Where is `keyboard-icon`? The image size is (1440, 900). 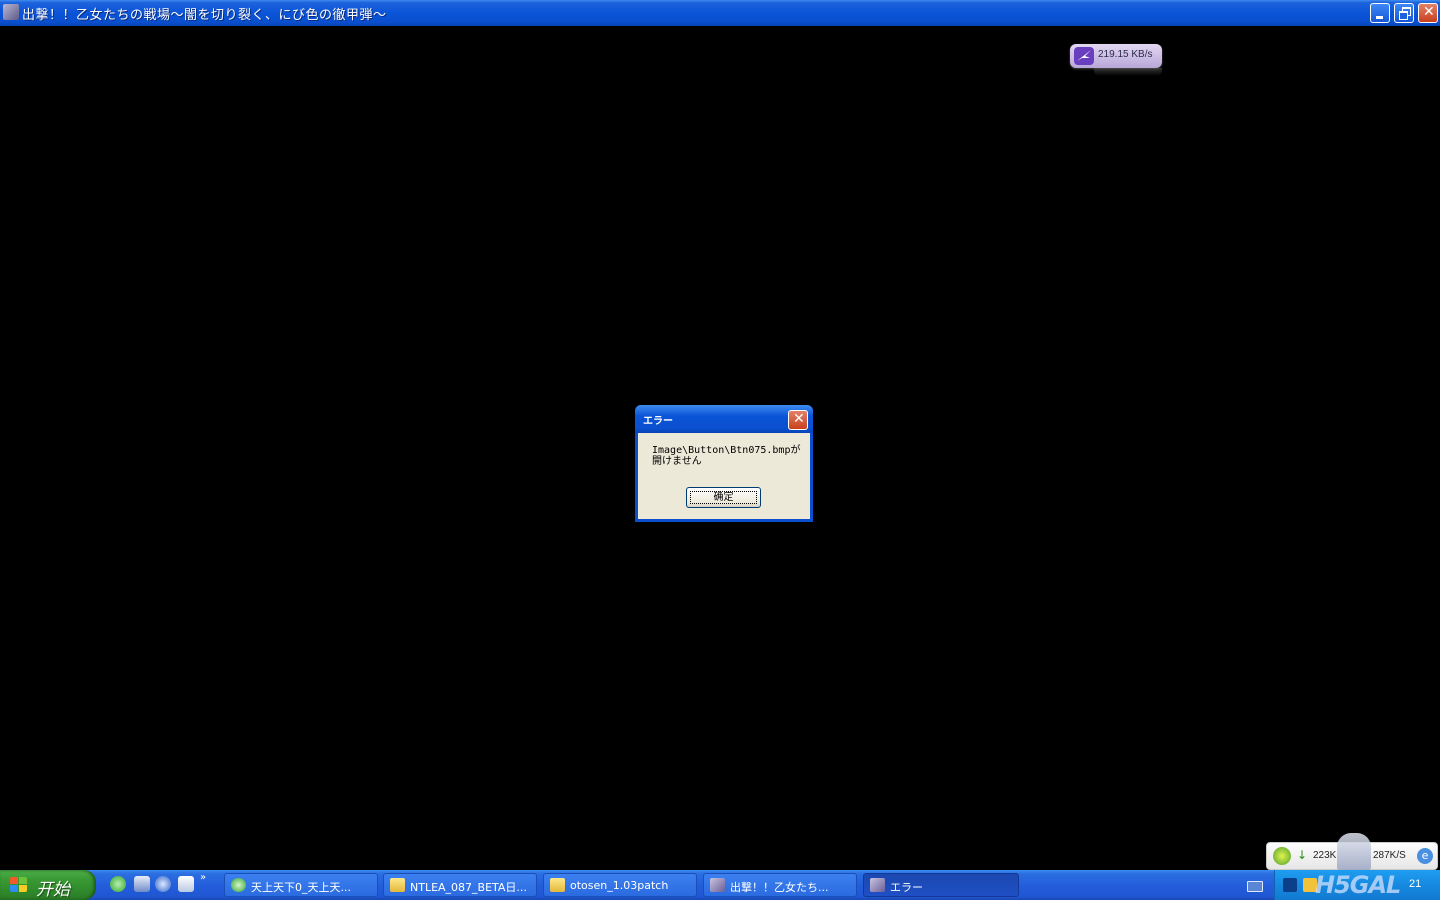 keyboard-icon is located at coordinates (1255, 886).